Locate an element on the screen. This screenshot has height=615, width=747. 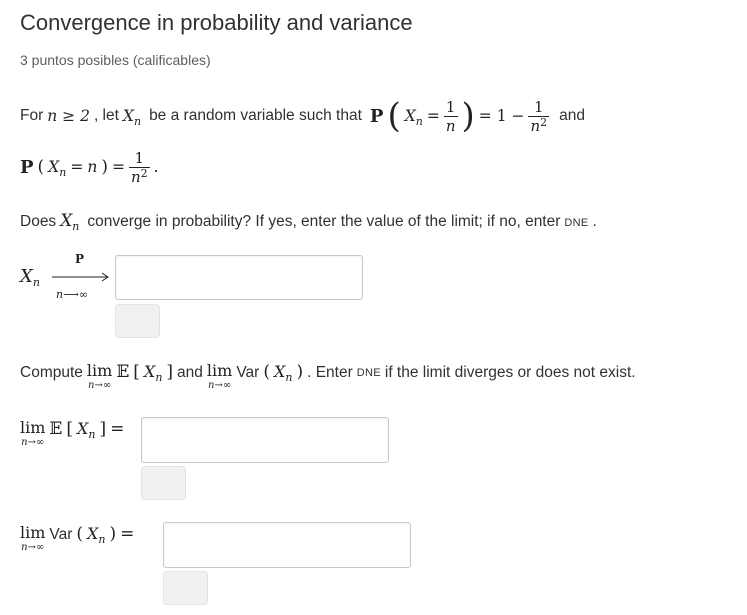
convergence-notation: Xn P n⟶∞ is located at coordinates (66, 278).